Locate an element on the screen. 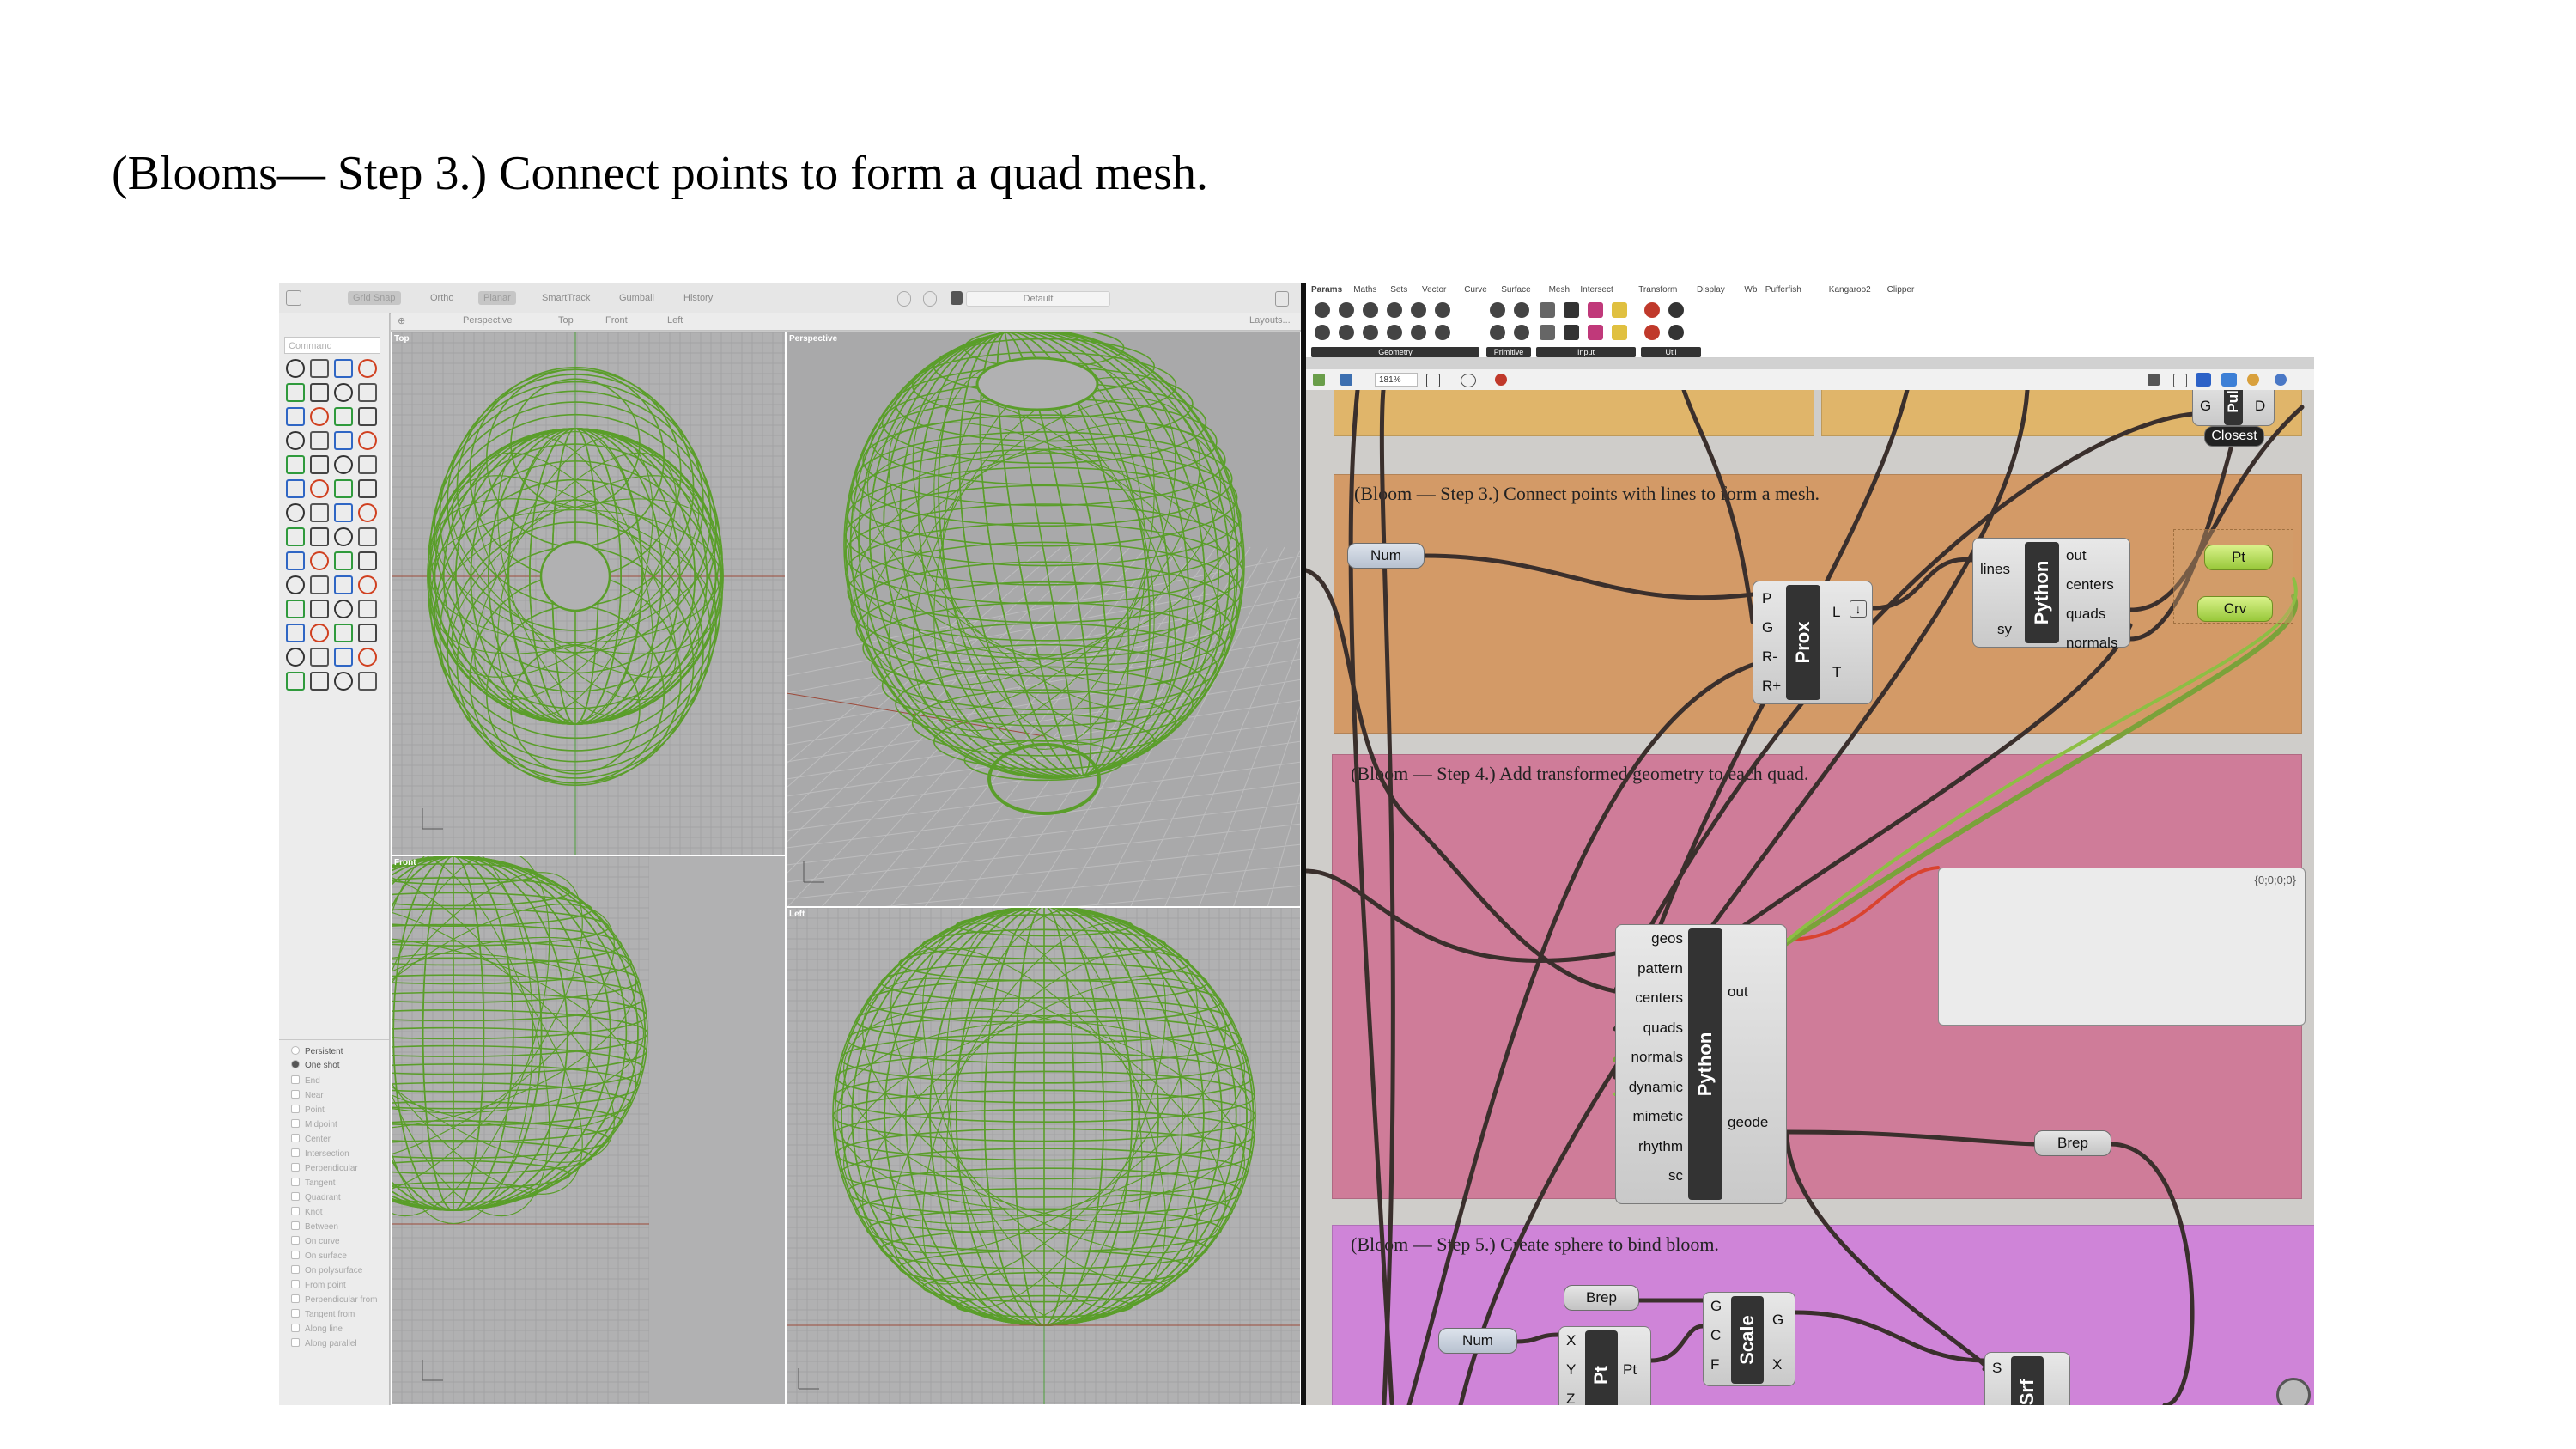 This screenshot has width=2576, height=1449. port-p: P is located at coordinates (1767, 598).